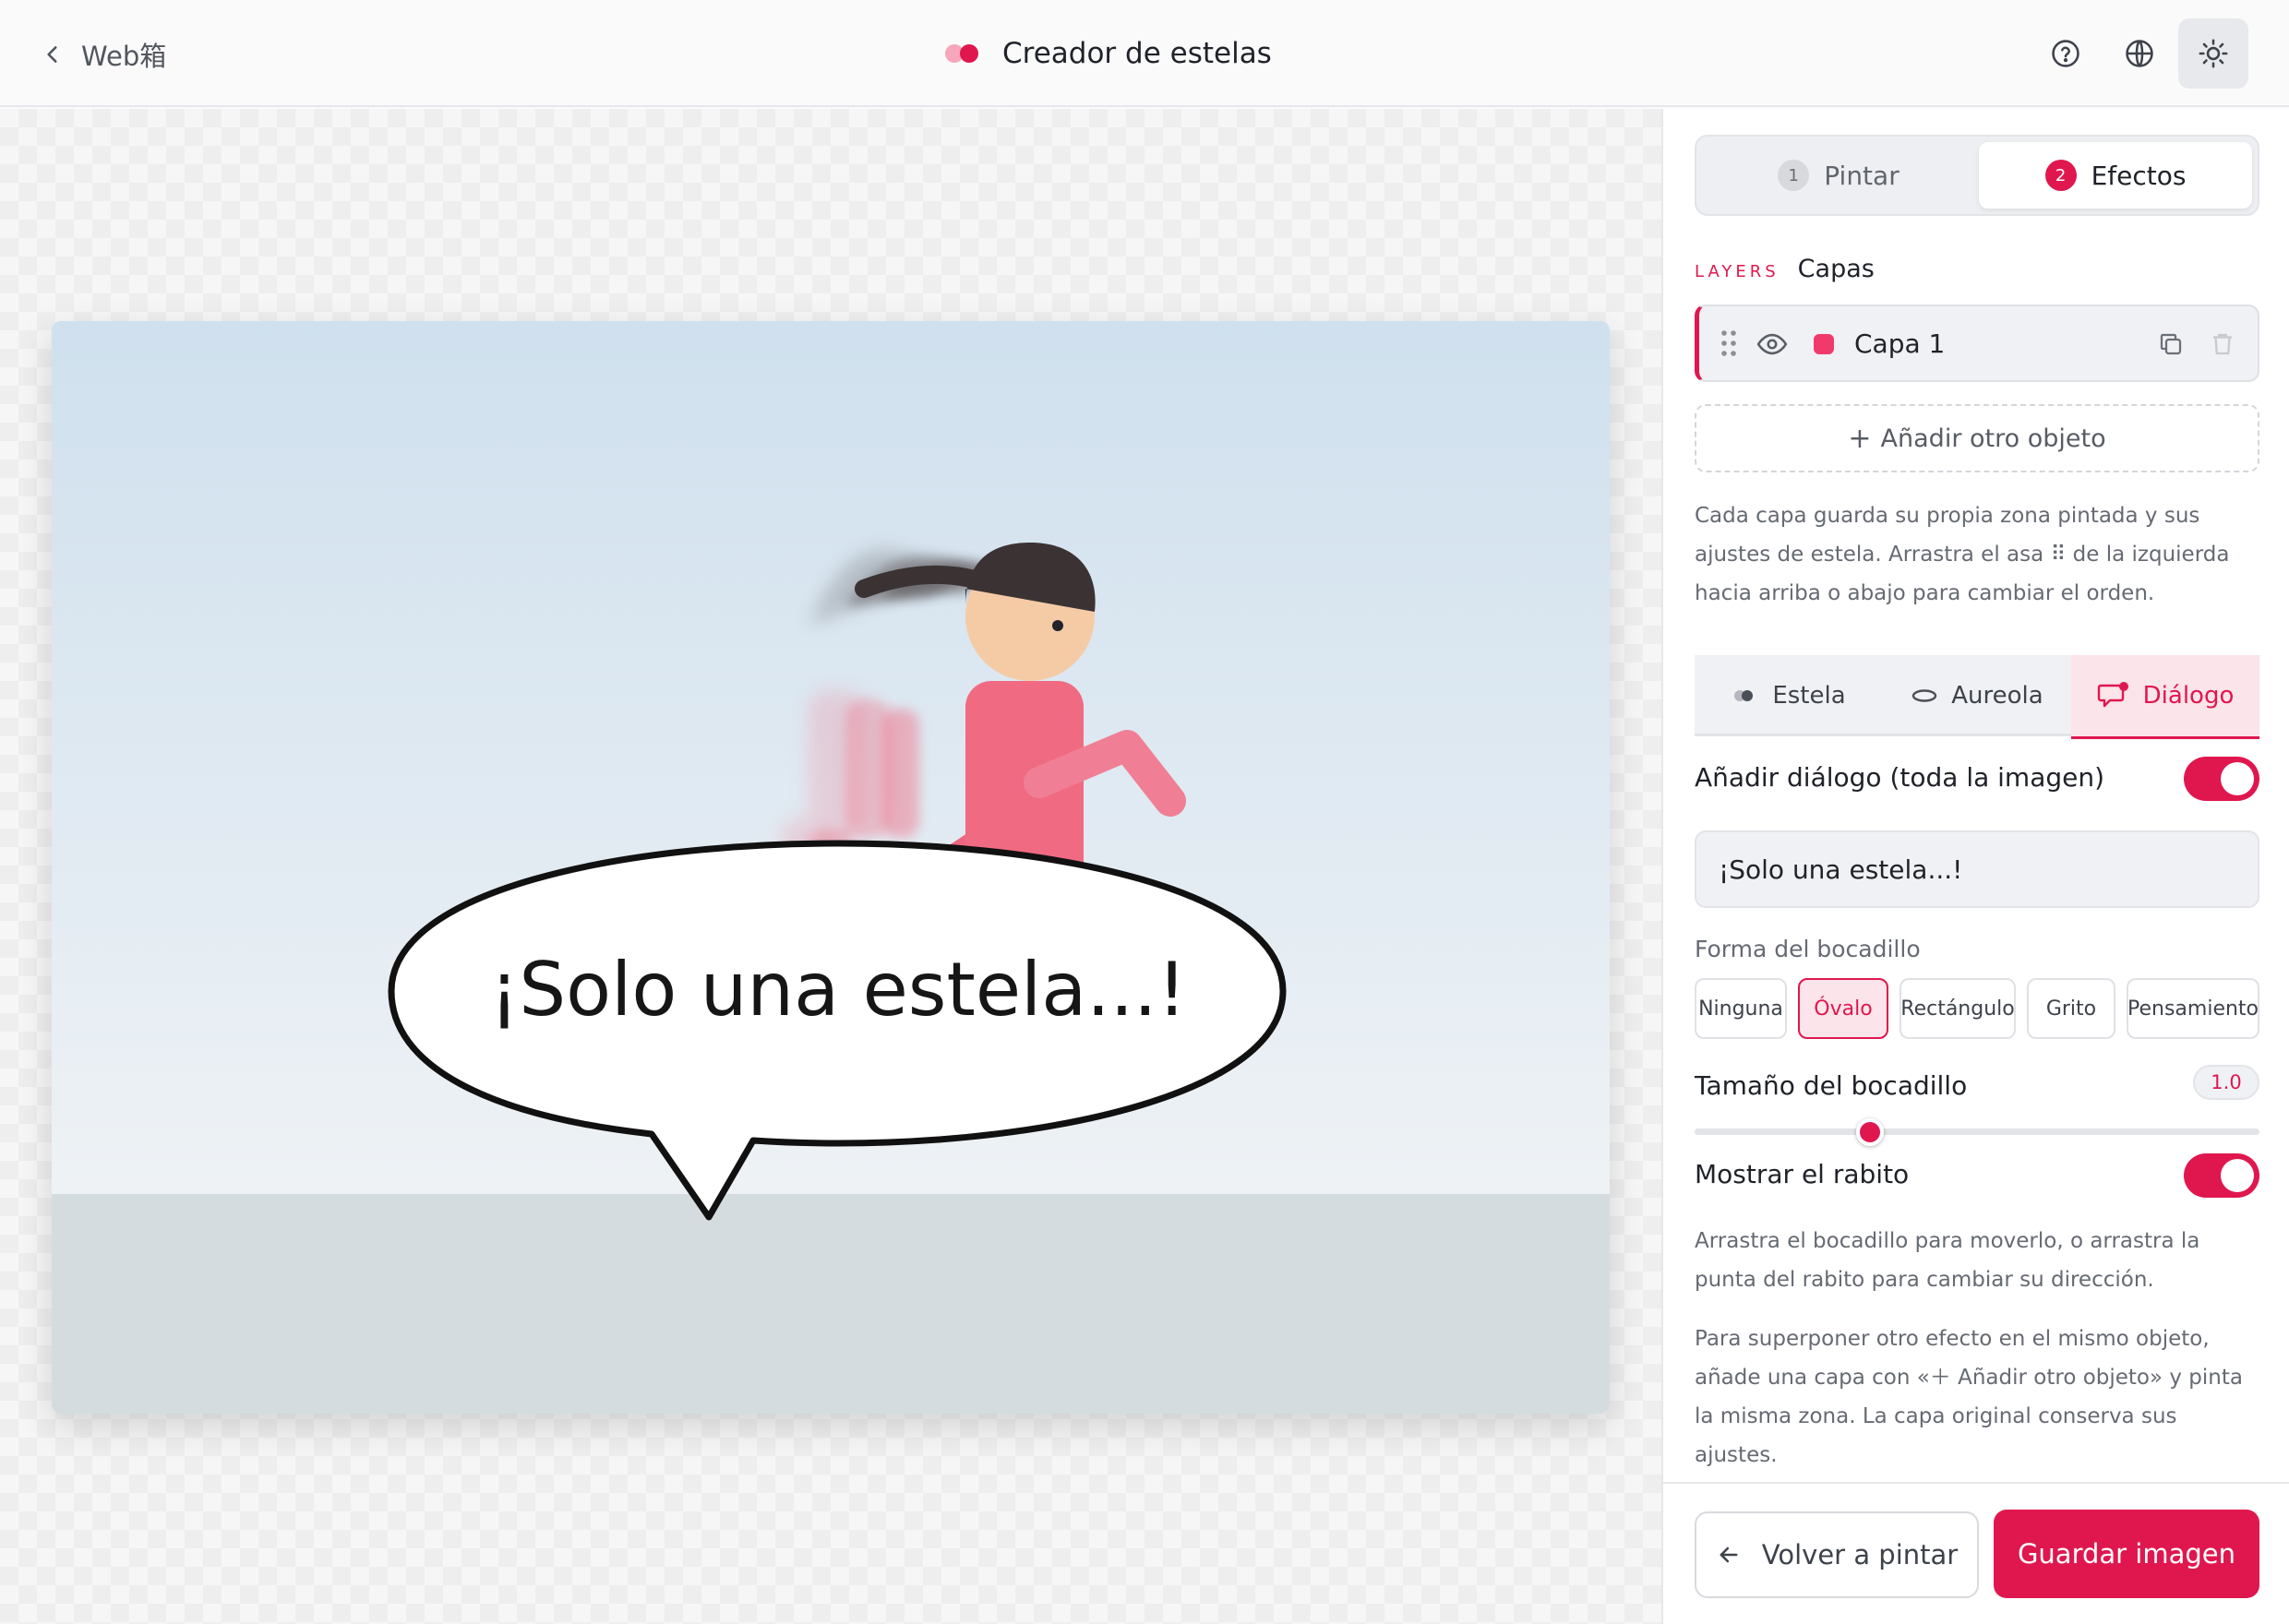  I want to click on step-effects-tab: 2 Efectos, so click(2115, 175).